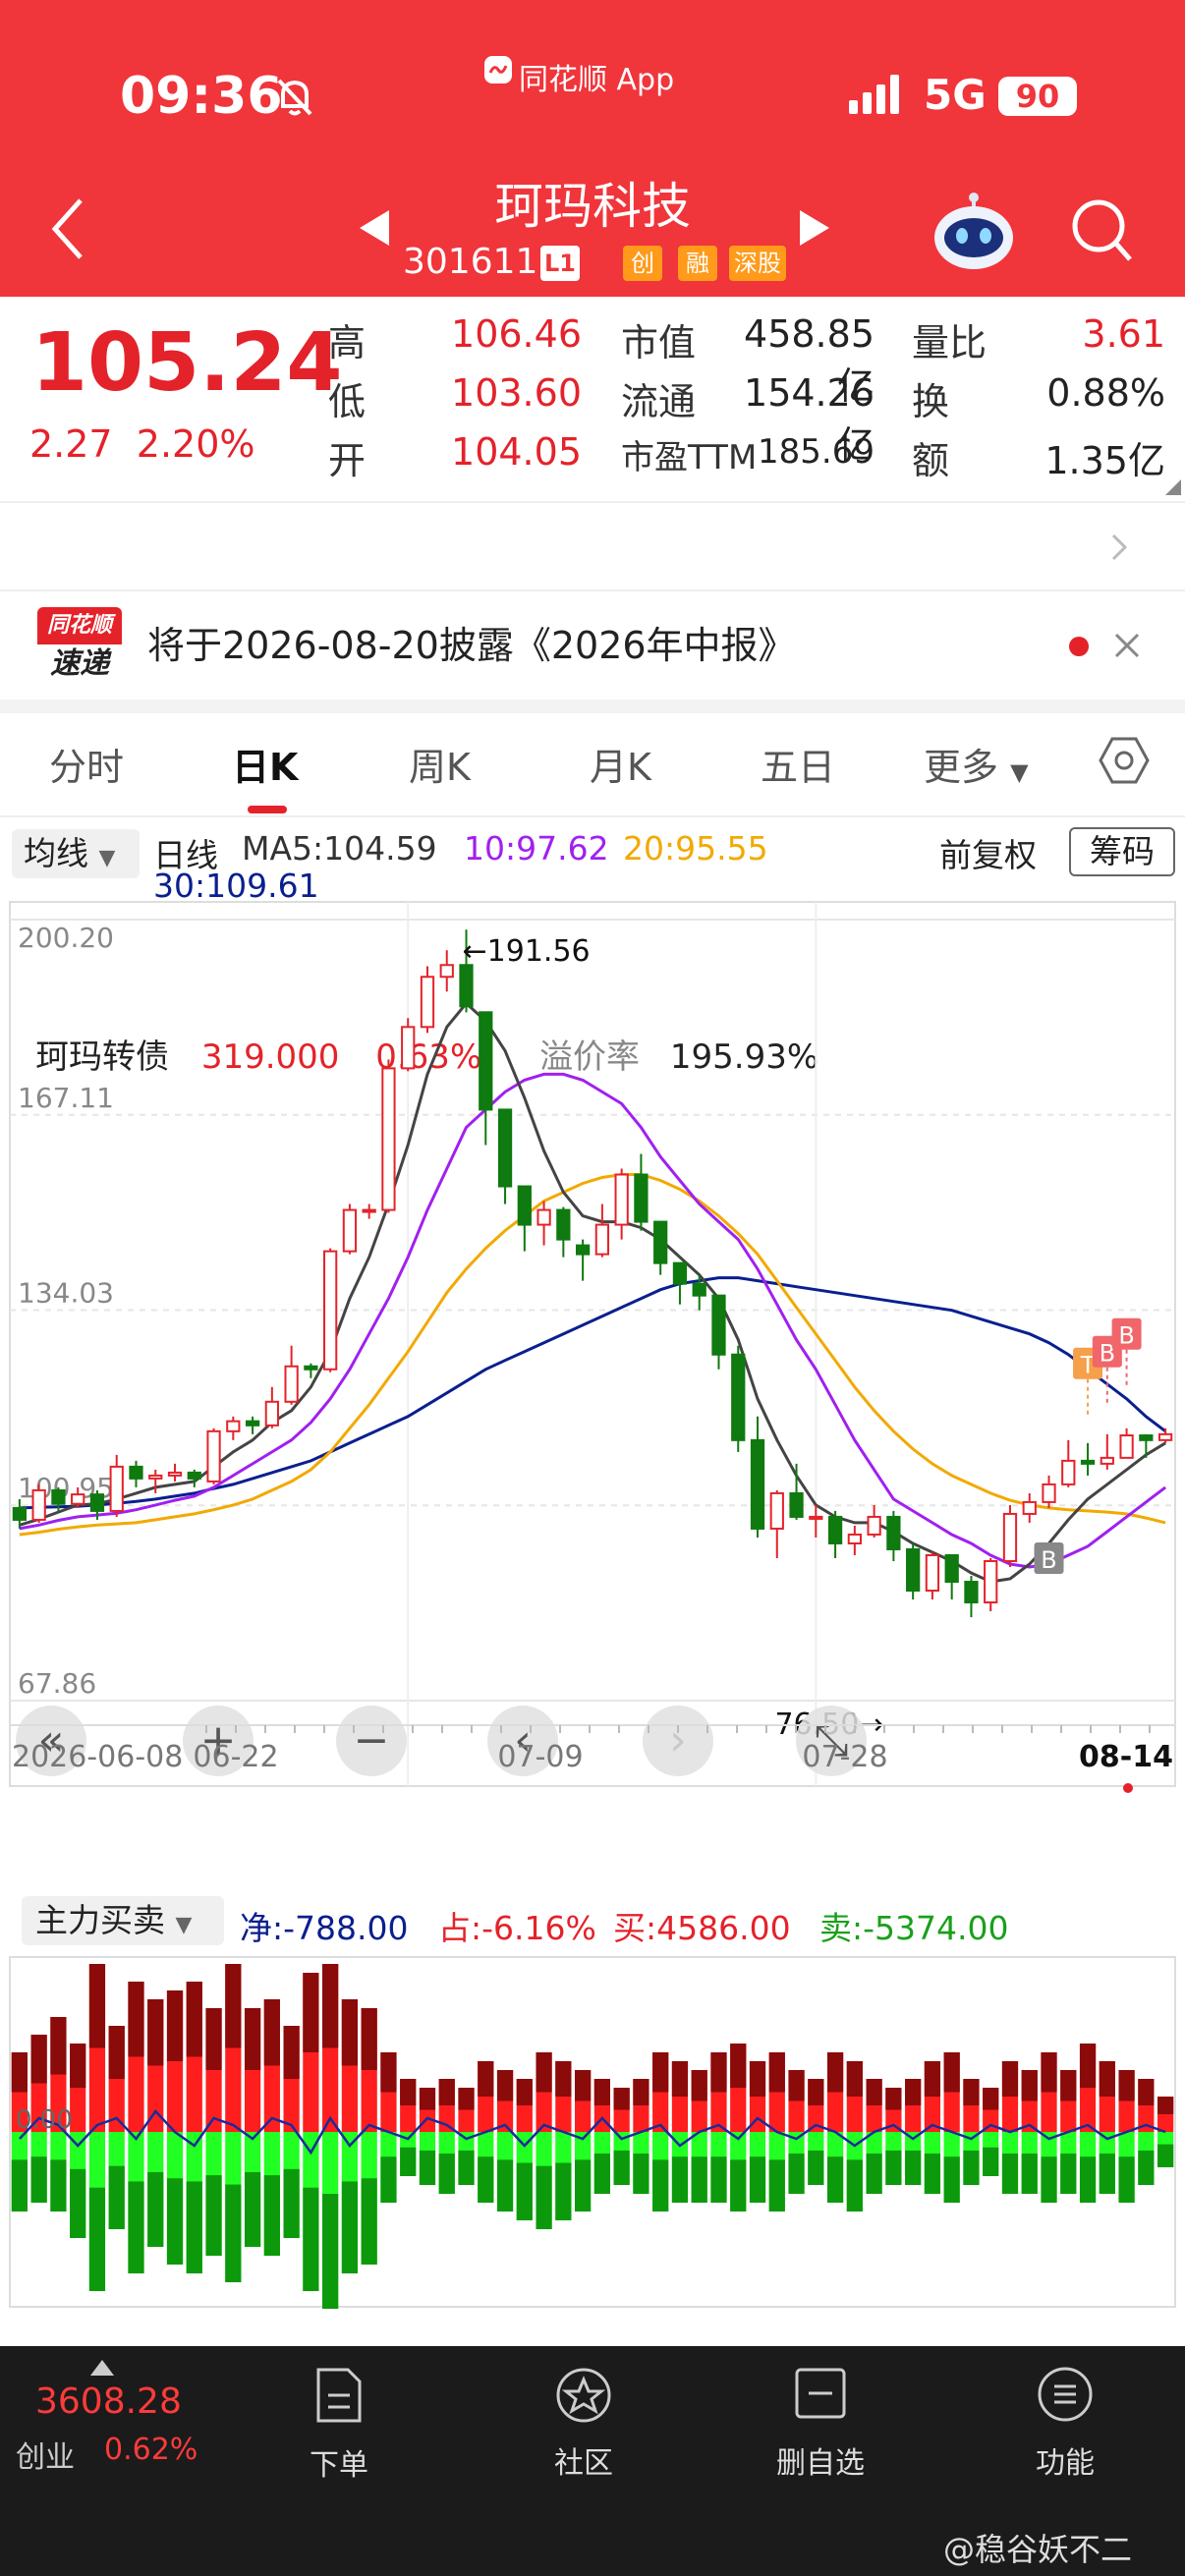  I want to click on tab-five-day: 五日, so click(798, 764).